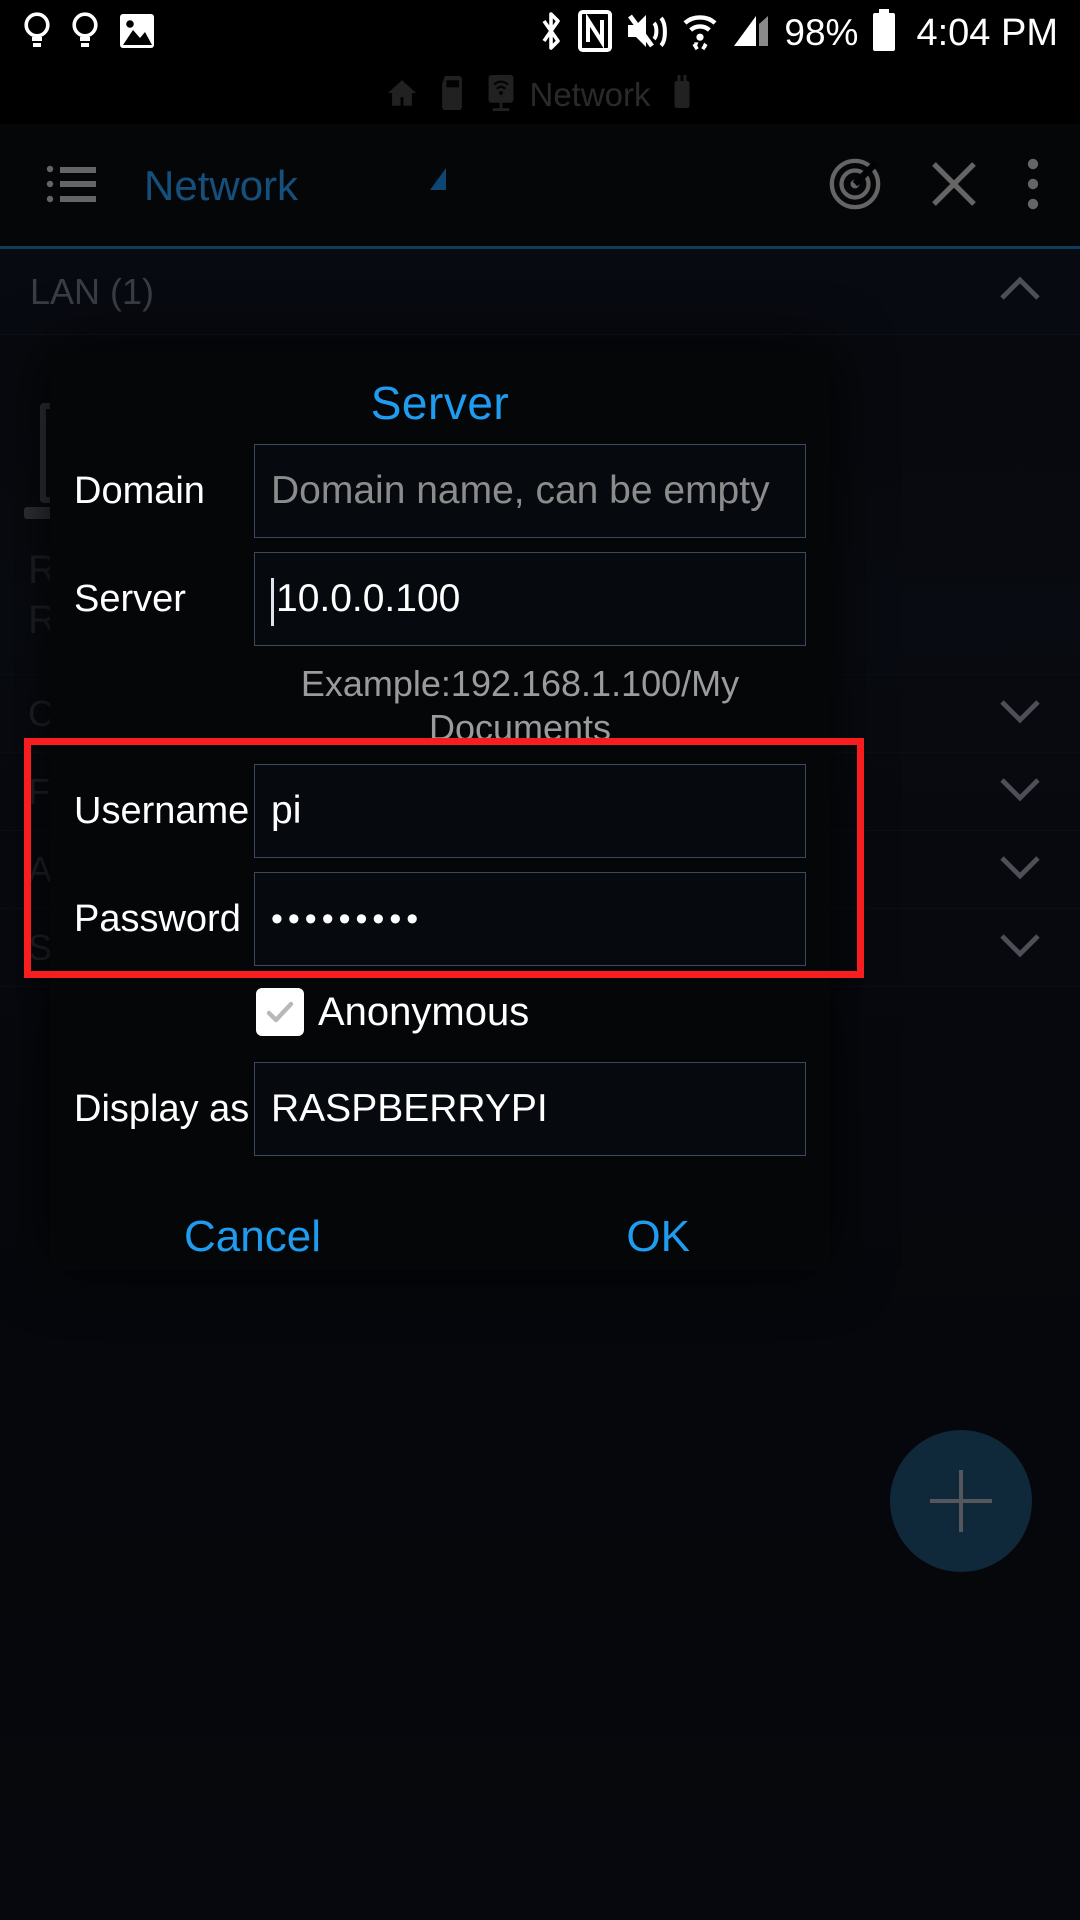 This screenshot has width=1080, height=1920. Describe the element at coordinates (551, 33) in the screenshot. I see `bluetooth-icon` at that location.